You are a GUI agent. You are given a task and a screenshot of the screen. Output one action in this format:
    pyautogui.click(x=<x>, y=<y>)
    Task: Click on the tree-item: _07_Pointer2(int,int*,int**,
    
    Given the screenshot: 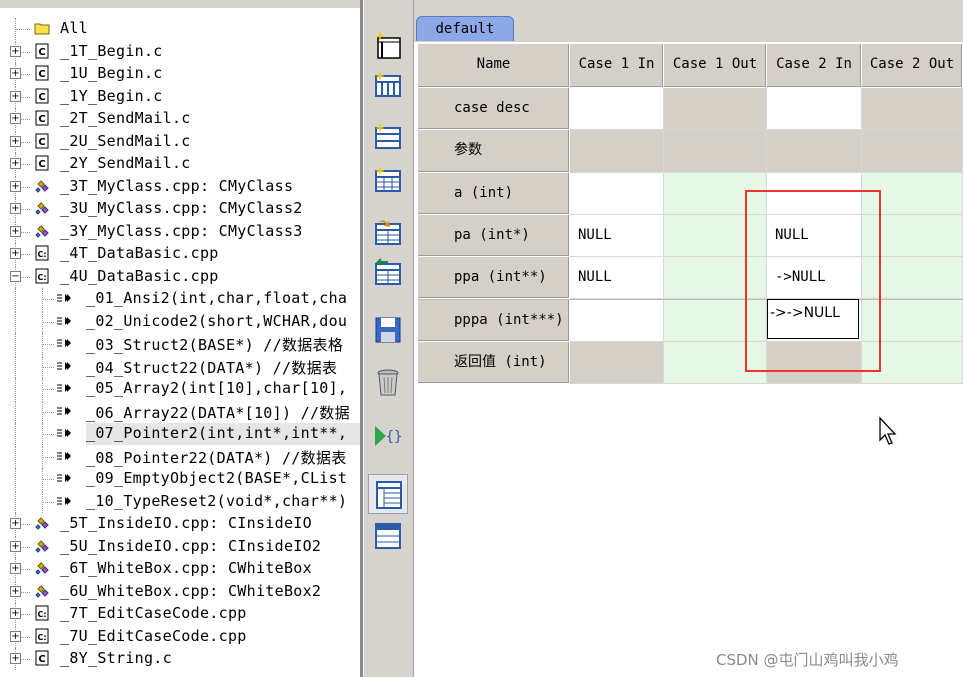 What is the action you would take?
    pyautogui.click(x=187, y=434)
    